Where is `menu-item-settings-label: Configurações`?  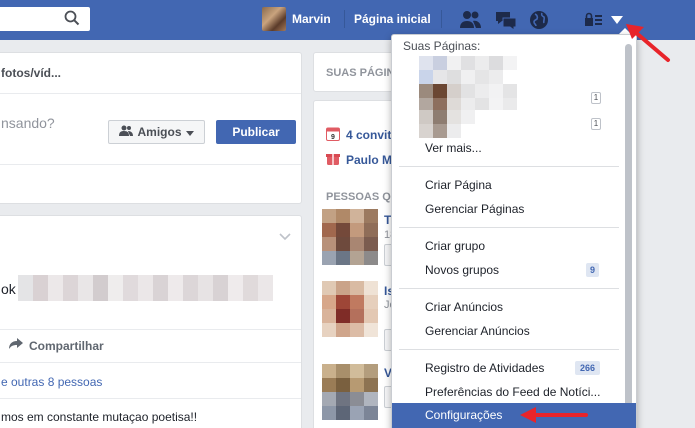 menu-item-settings-label: Configurações is located at coordinates (464, 415).